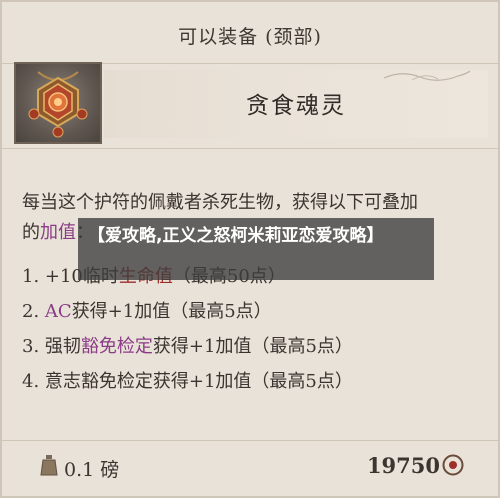  I want to click on bonus-keyword-link: 加值, so click(58, 232).